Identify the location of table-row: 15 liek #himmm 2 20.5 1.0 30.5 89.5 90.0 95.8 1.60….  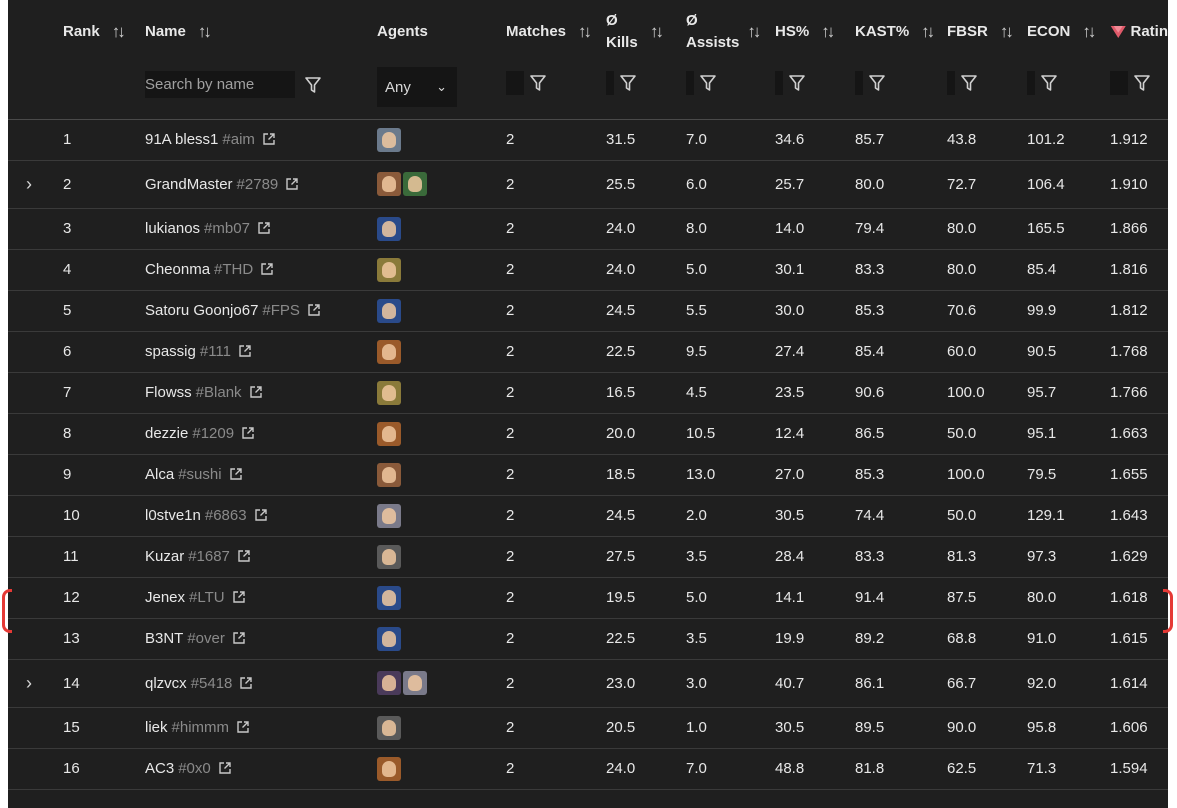
(588, 728).